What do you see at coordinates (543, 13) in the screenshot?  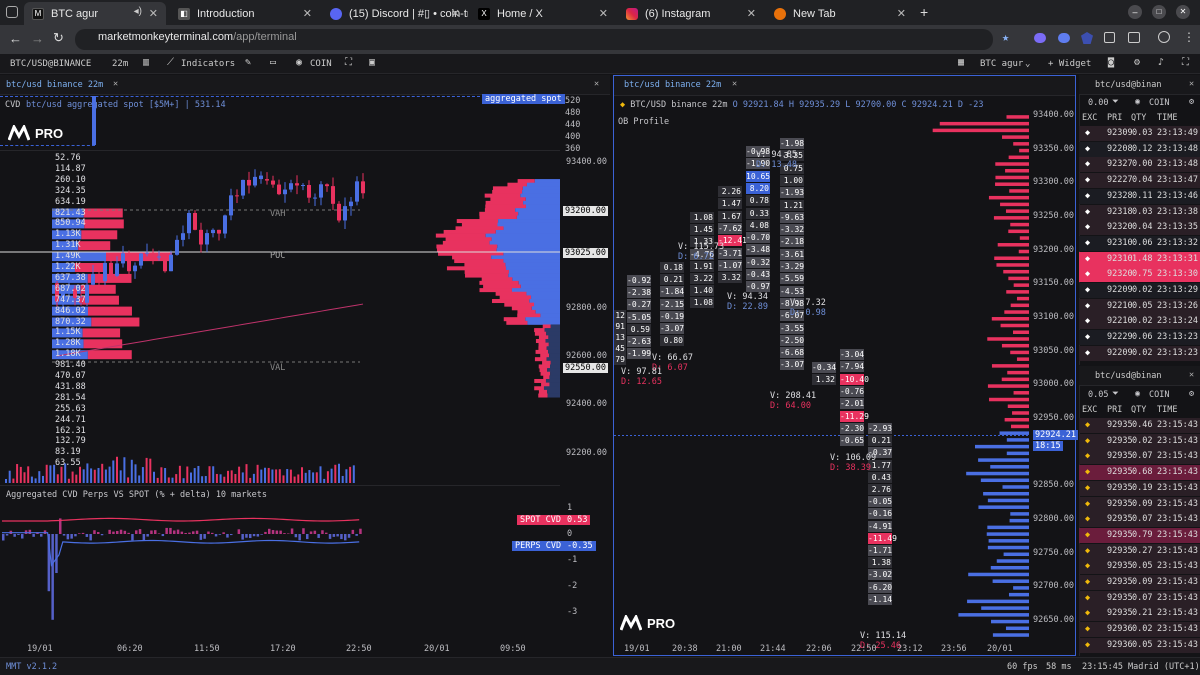 I see `tab-x-home: X Home / X ✕` at bounding box center [543, 13].